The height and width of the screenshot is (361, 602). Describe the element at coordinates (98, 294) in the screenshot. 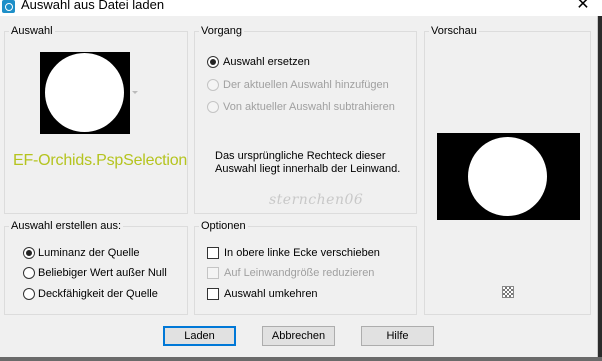

I see `radio-opacity-label: Deckfähigkeit der Quelle` at that location.